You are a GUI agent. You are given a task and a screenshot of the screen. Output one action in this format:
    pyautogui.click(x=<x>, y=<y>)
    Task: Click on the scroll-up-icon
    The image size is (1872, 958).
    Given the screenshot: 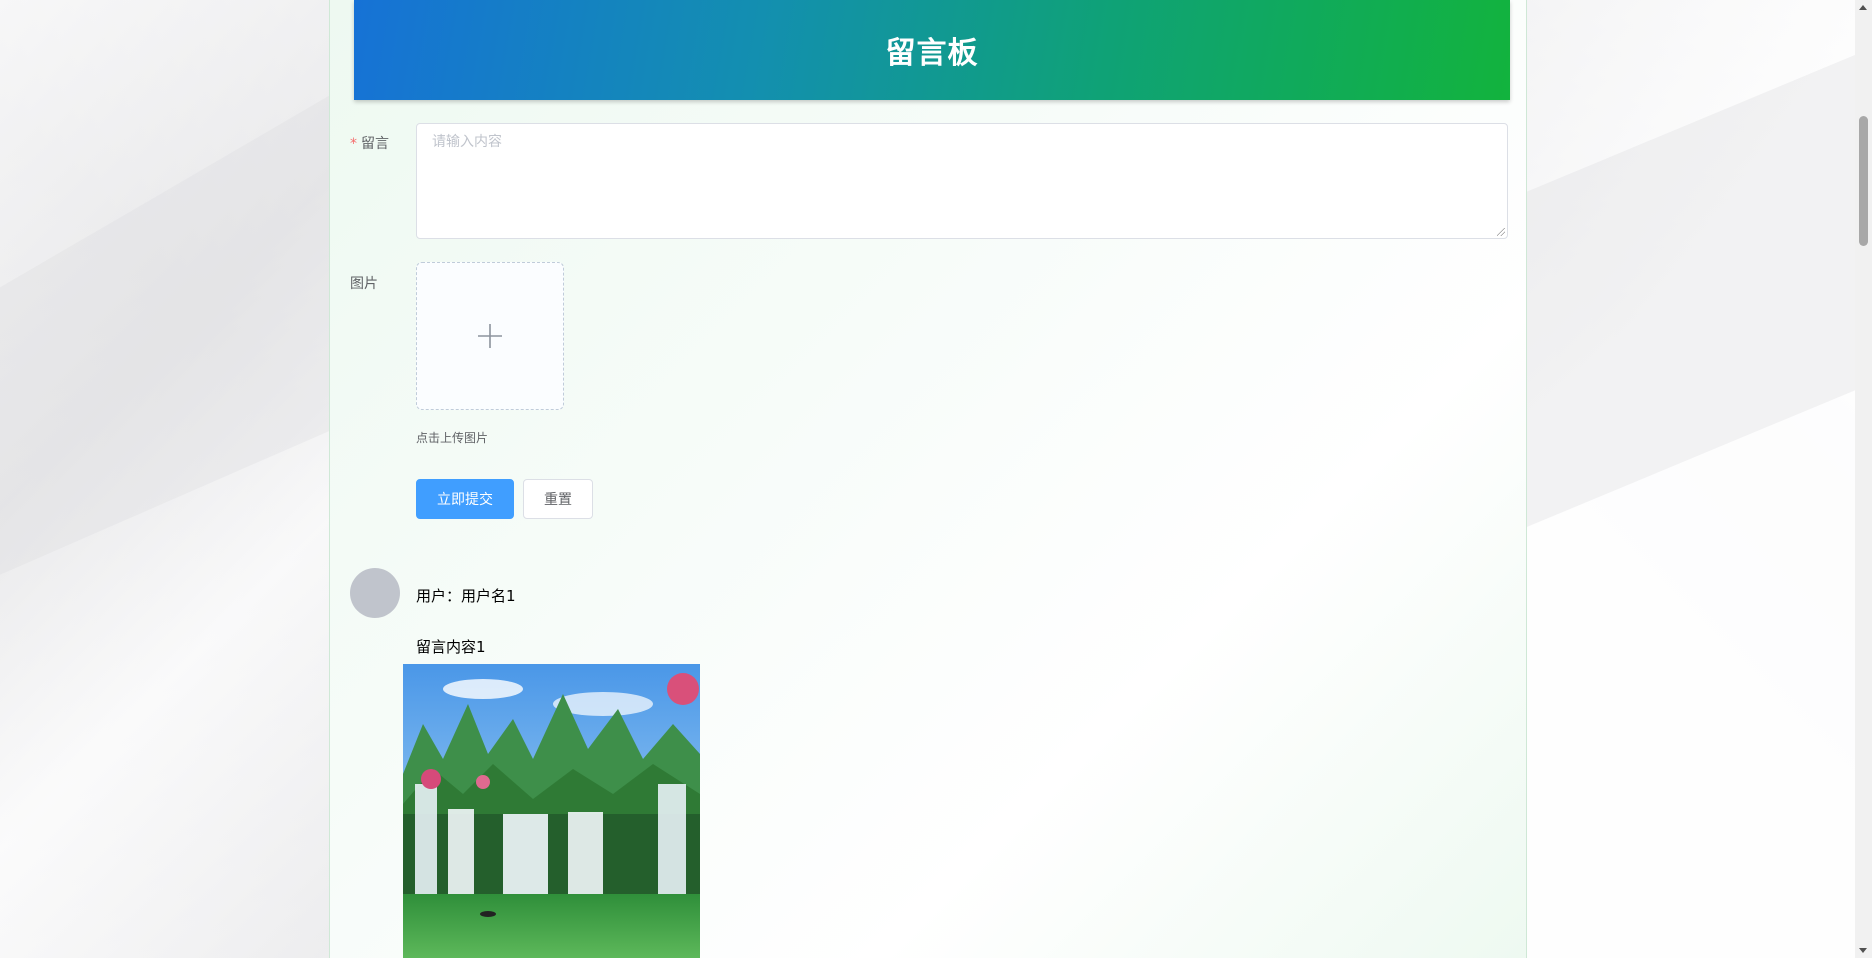 What is the action you would take?
    pyautogui.click(x=1863, y=7)
    